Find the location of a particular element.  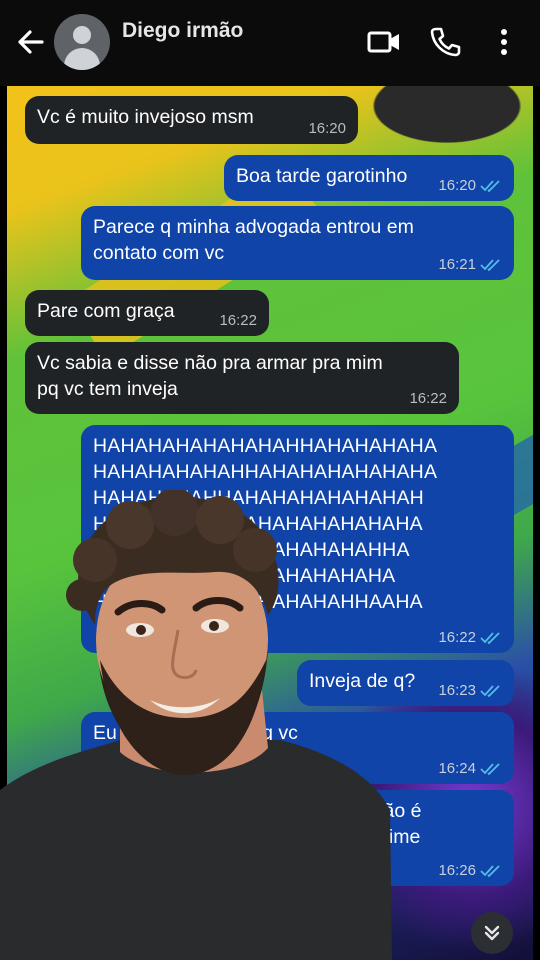

message-meta: 16:26 is located at coordinates (470, 871).